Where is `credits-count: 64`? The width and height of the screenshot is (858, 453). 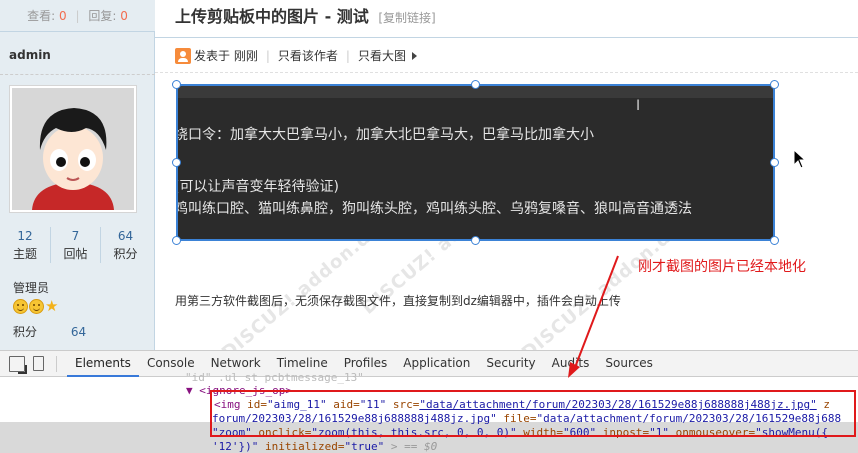
credits-count: 64 is located at coordinates (125, 236).